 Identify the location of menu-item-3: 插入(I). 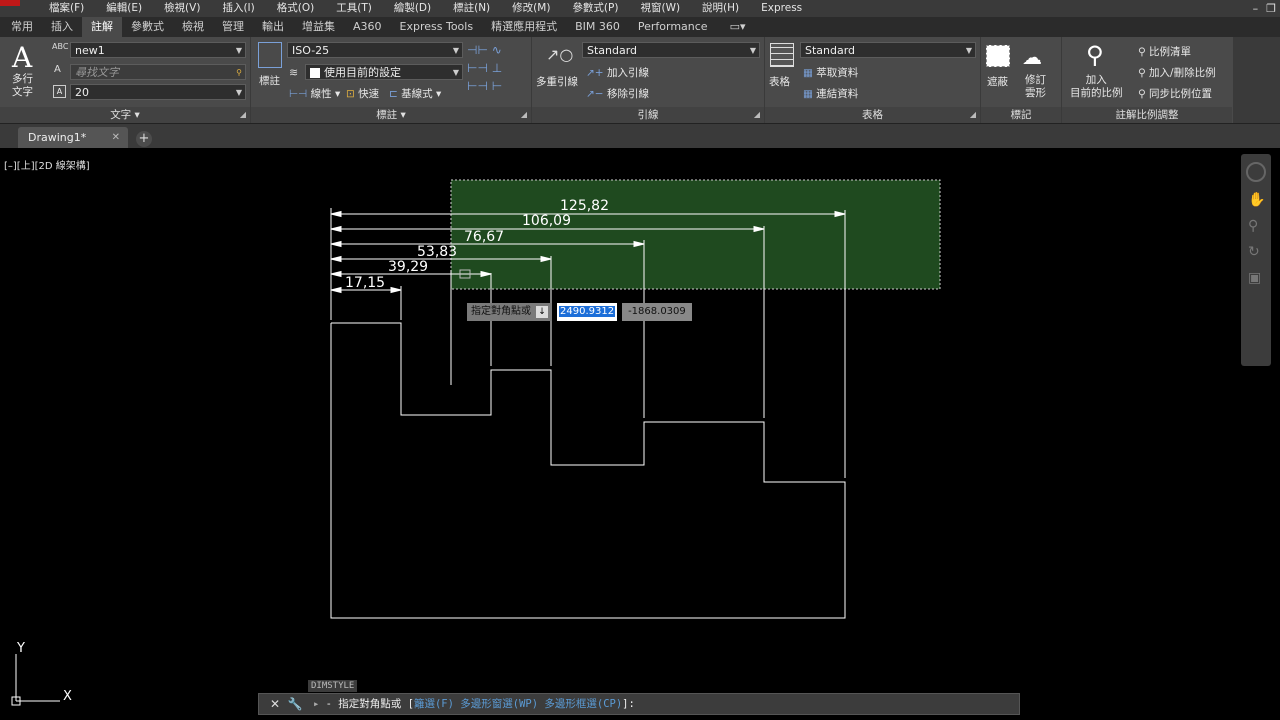
(238, 8).